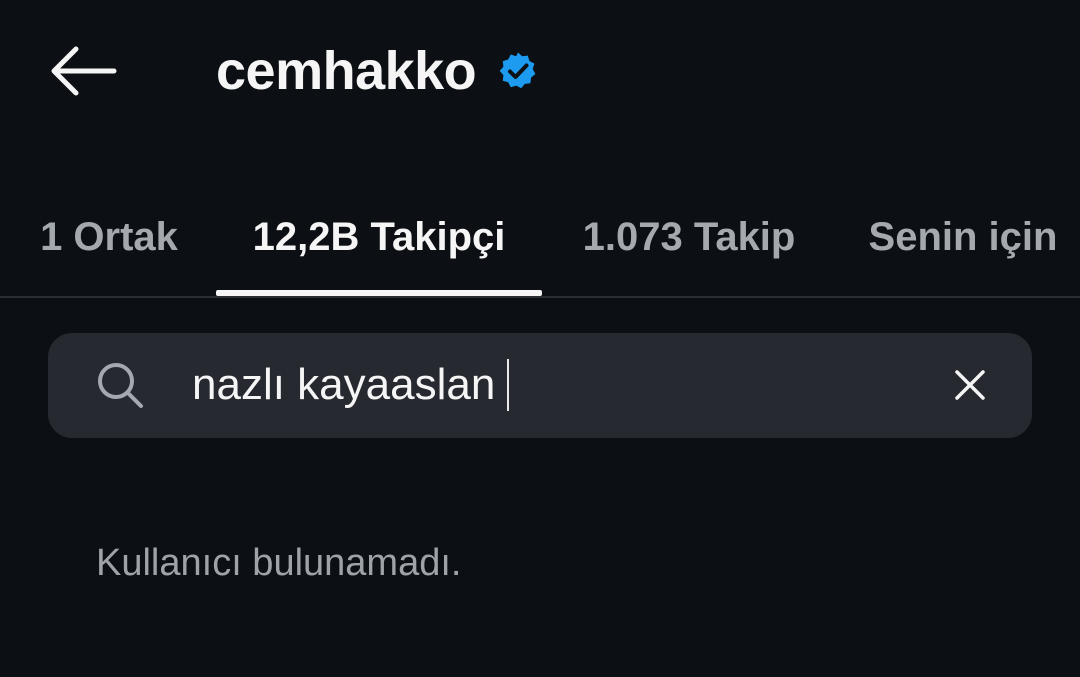 This screenshot has height=677, width=1080. I want to click on tab-followers: 12,2B Takipçi, so click(379, 237).